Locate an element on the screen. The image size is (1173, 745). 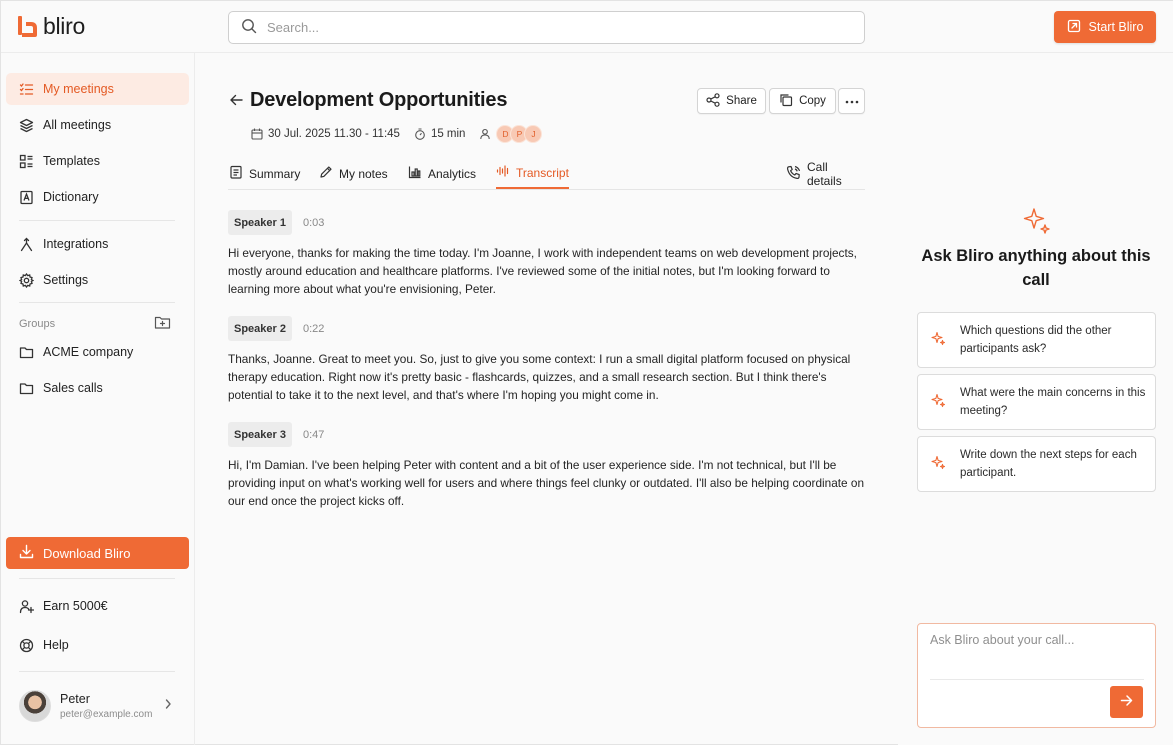
timestamp: 0:47 is located at coordinates (313, 435).